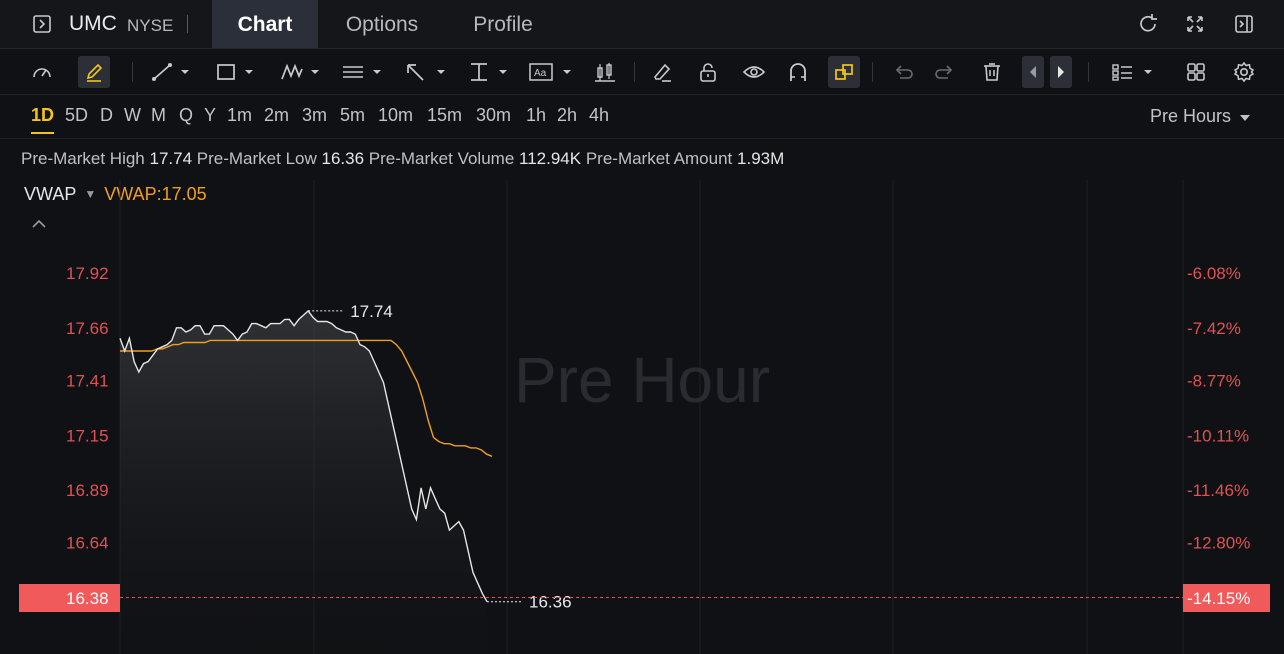 The width and height of the screenshot is (1284, 654). I want to click on current-price-text: 16.38, so click(87, 598).